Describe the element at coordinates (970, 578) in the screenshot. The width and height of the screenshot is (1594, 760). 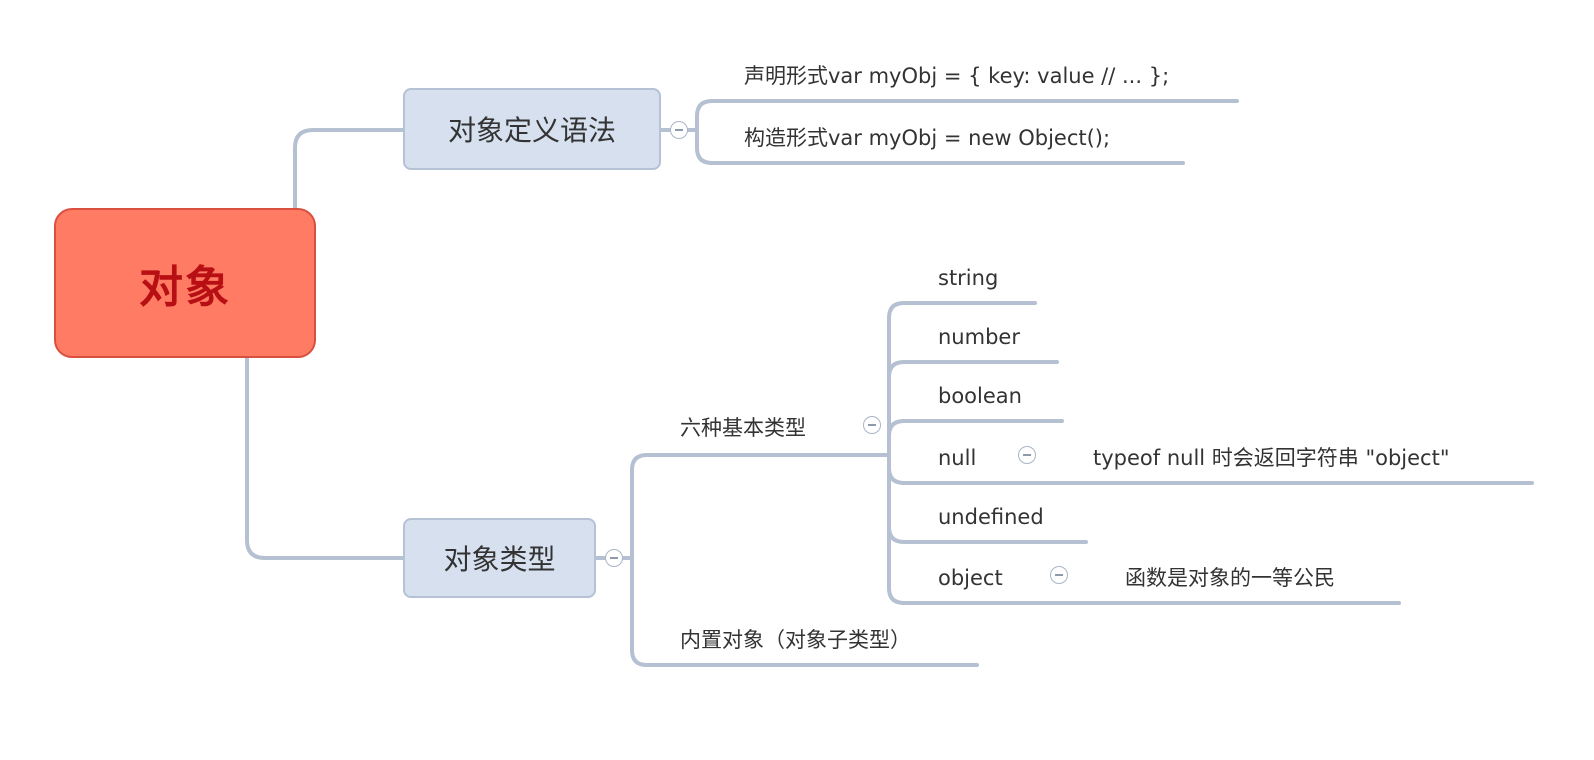
I see `topic-object: object` at that location.